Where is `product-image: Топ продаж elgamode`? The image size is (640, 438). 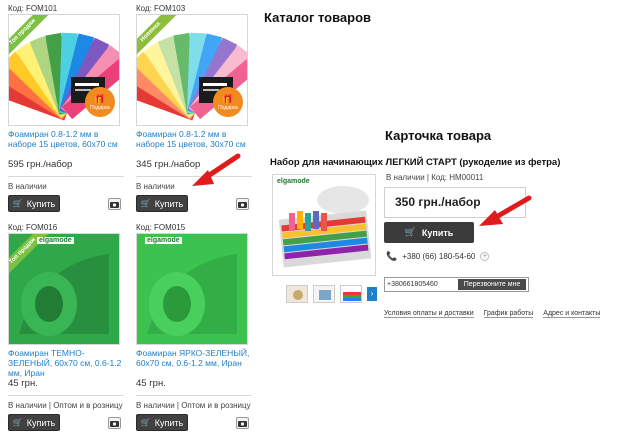
product-image: Топ продаж elgamode is located at coordinates (64, 289).